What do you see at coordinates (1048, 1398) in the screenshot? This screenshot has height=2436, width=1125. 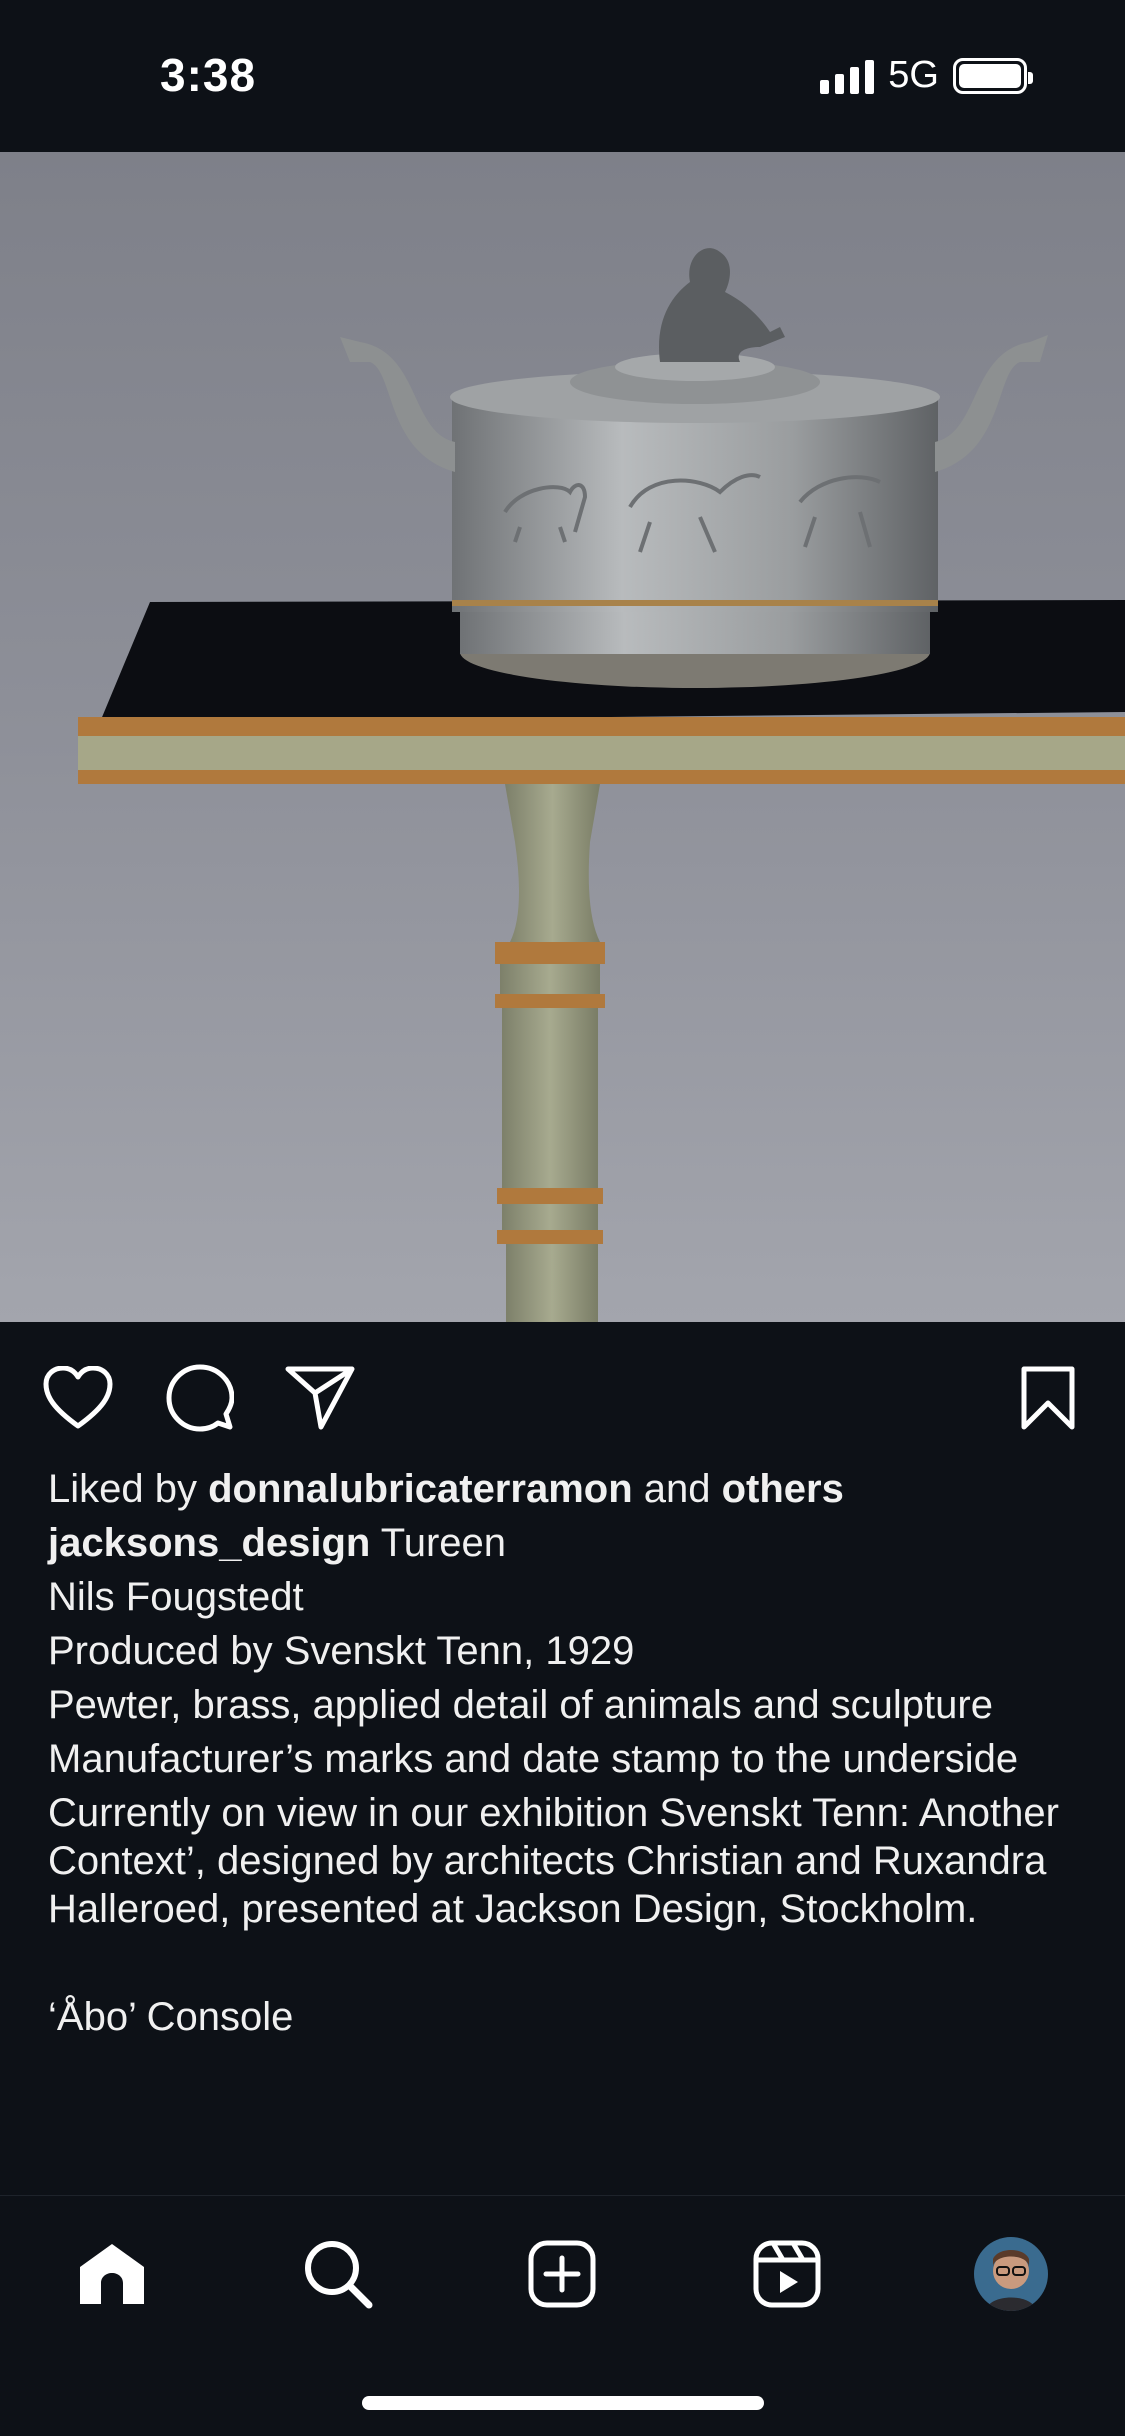 I see `bookmark-icon` at bounding box center [1048, 1398].